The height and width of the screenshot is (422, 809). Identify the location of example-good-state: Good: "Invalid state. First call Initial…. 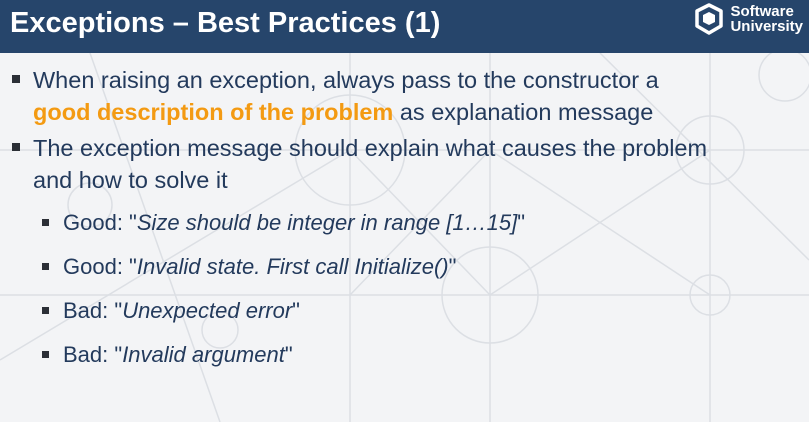
(404, 267).